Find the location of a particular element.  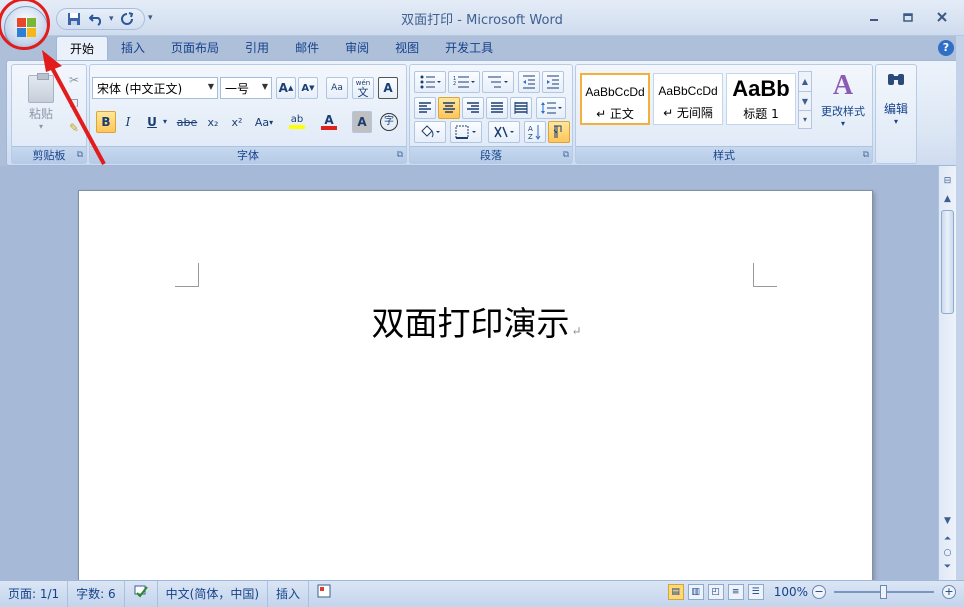

zoom-knob is located at coordinates (883, 592).